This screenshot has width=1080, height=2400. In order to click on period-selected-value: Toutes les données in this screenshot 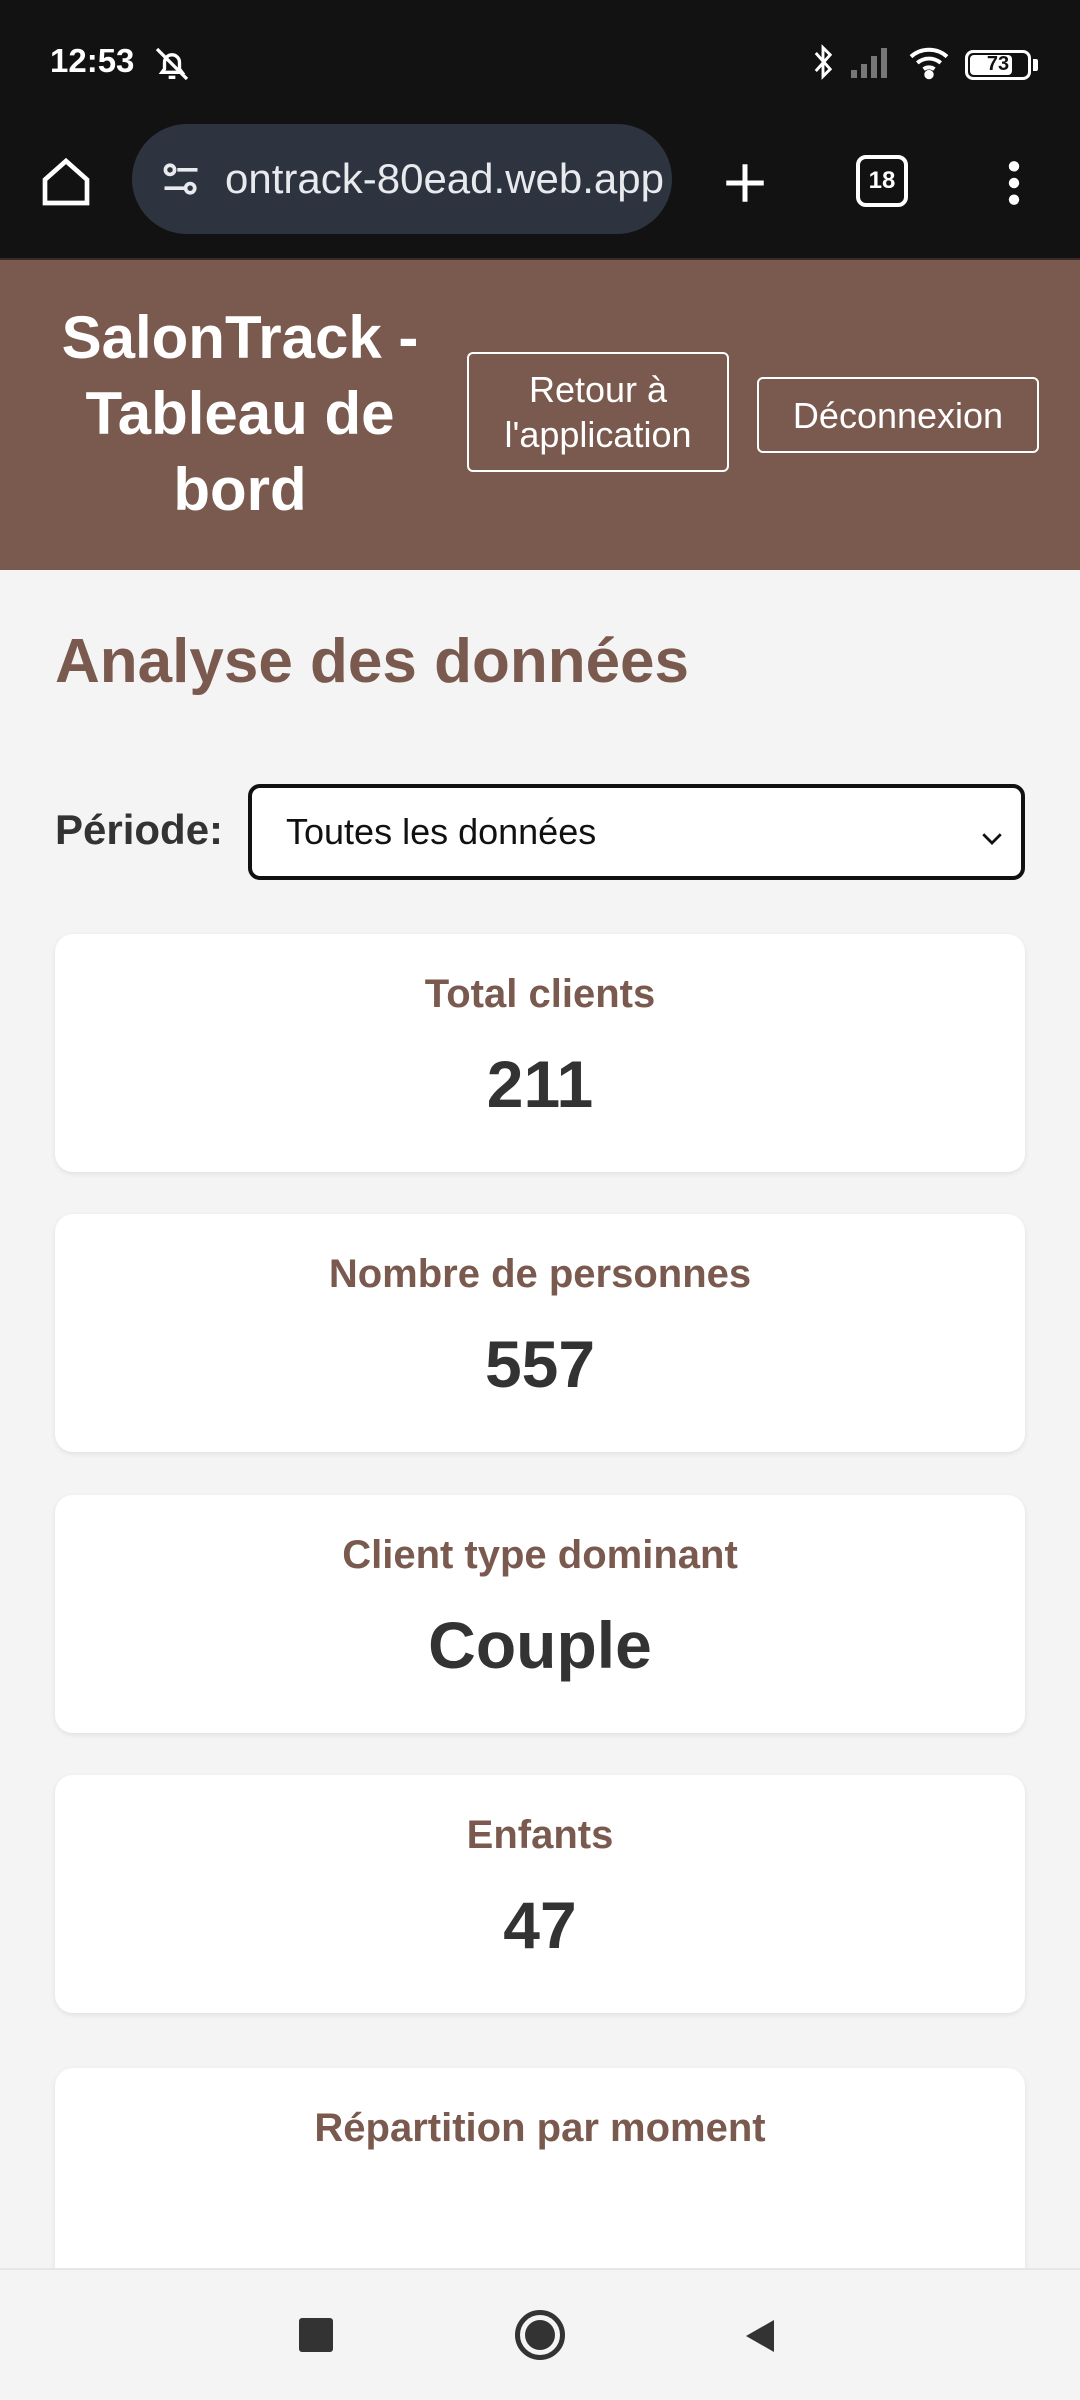, I will do `click(441, 831)`.